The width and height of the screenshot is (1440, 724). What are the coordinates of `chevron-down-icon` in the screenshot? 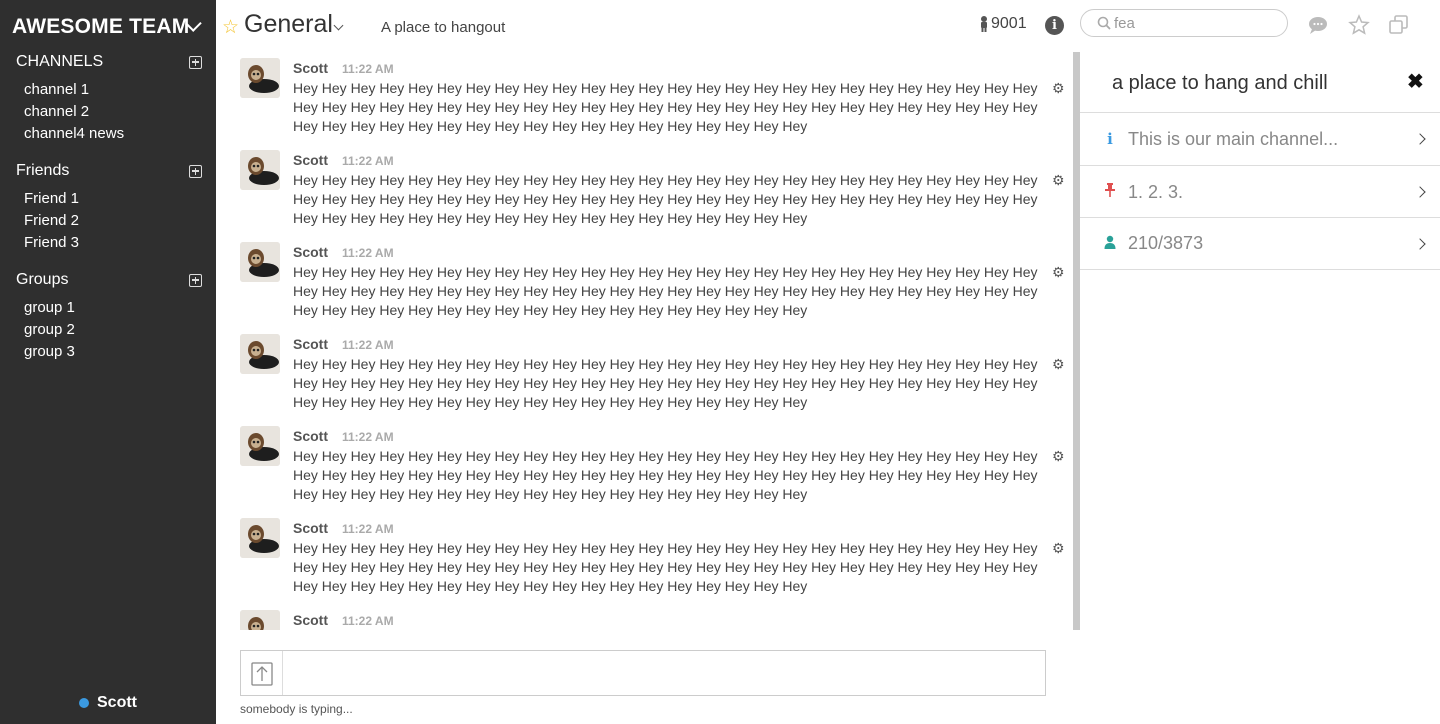 It's located at (338, 25).